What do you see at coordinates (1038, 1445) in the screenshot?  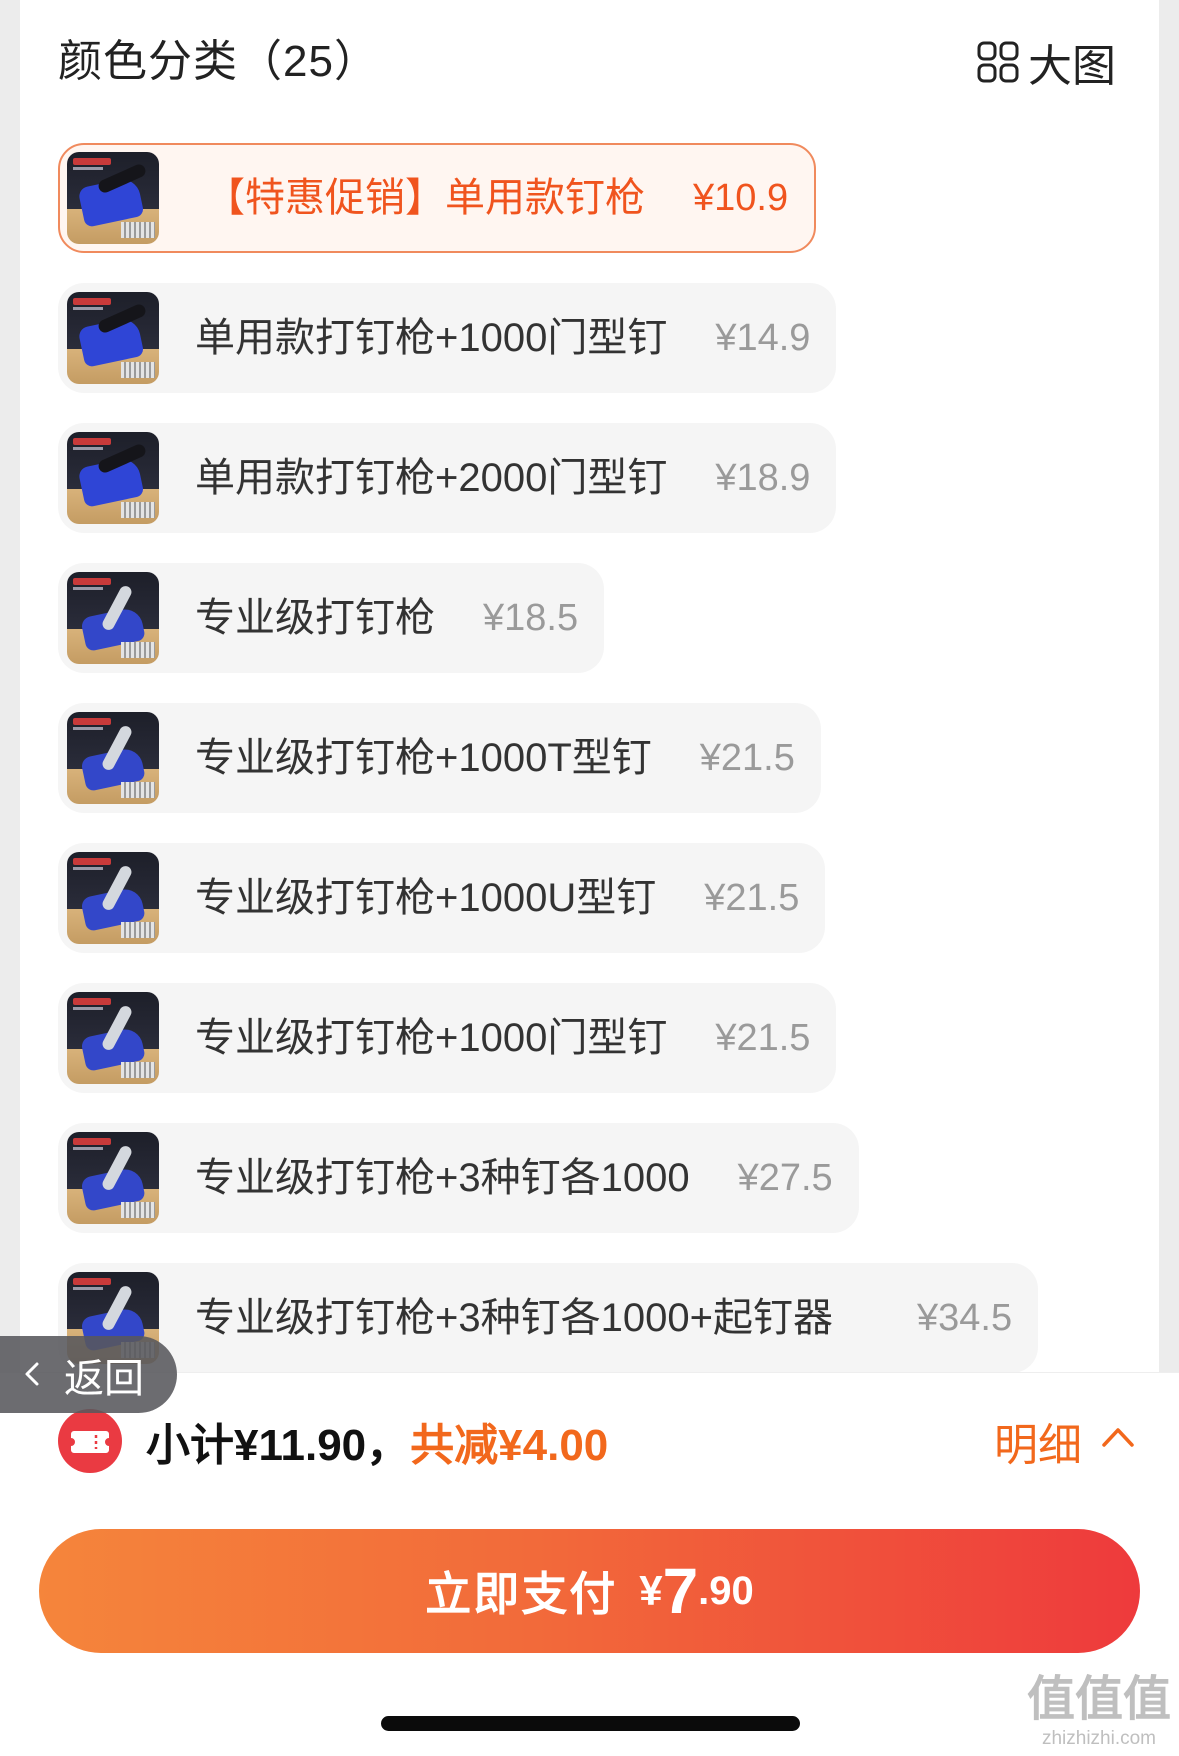 I see `detail-label: 明细` at bounding box center [1038, 1445].